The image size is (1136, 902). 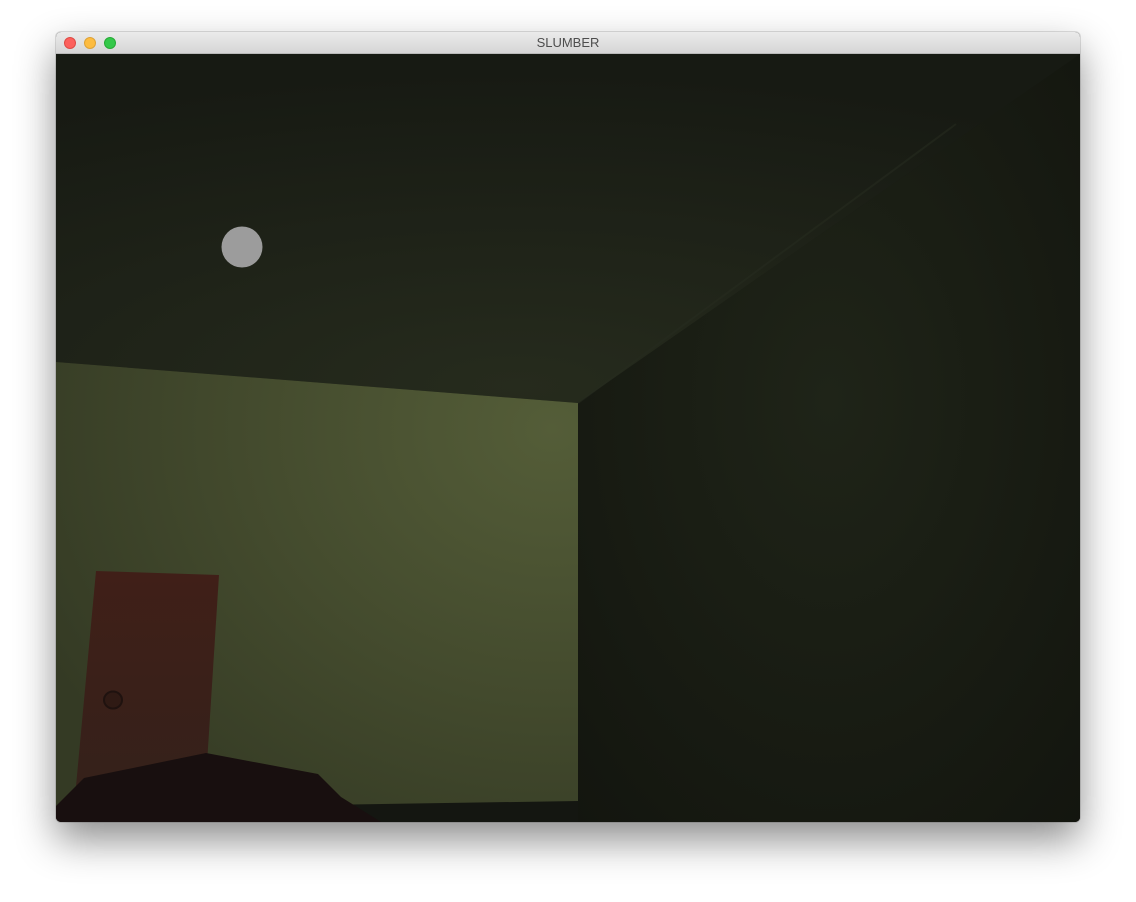 I want to click on title-bar: SLUMBER, so click(x=568, y=43).